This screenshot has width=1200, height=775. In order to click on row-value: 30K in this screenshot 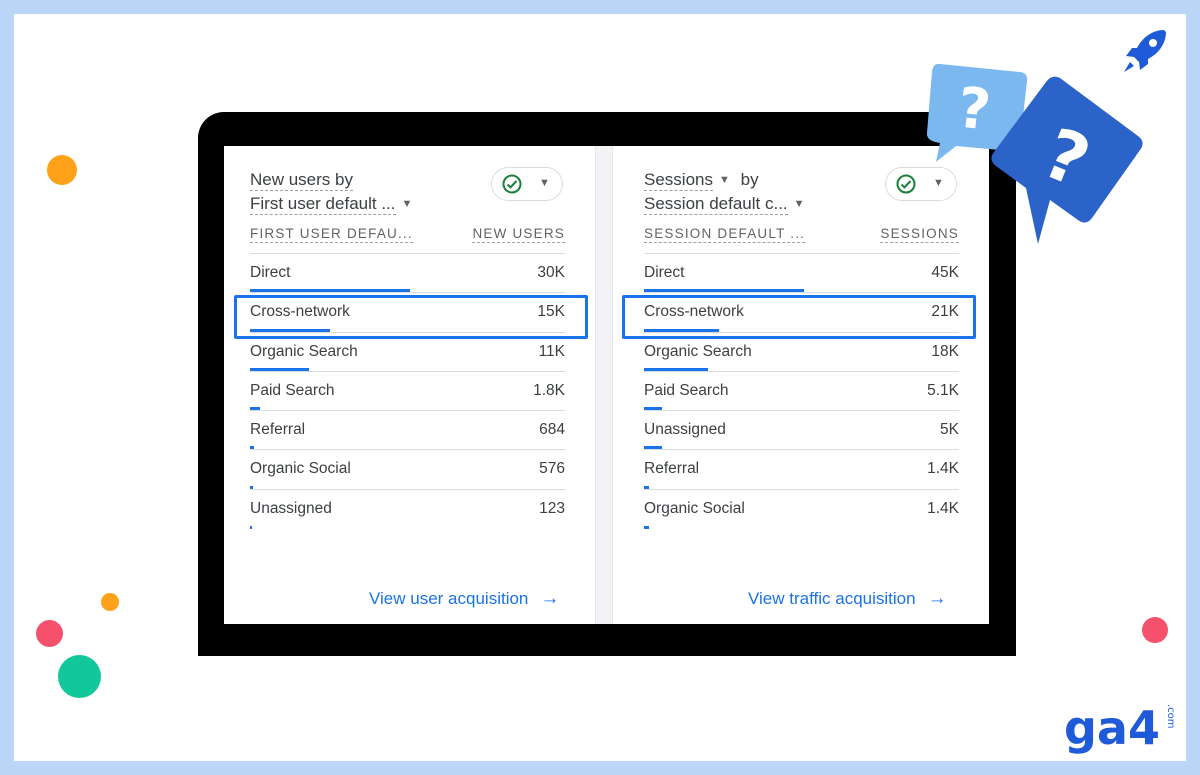, I will do `click(551, 272)`.